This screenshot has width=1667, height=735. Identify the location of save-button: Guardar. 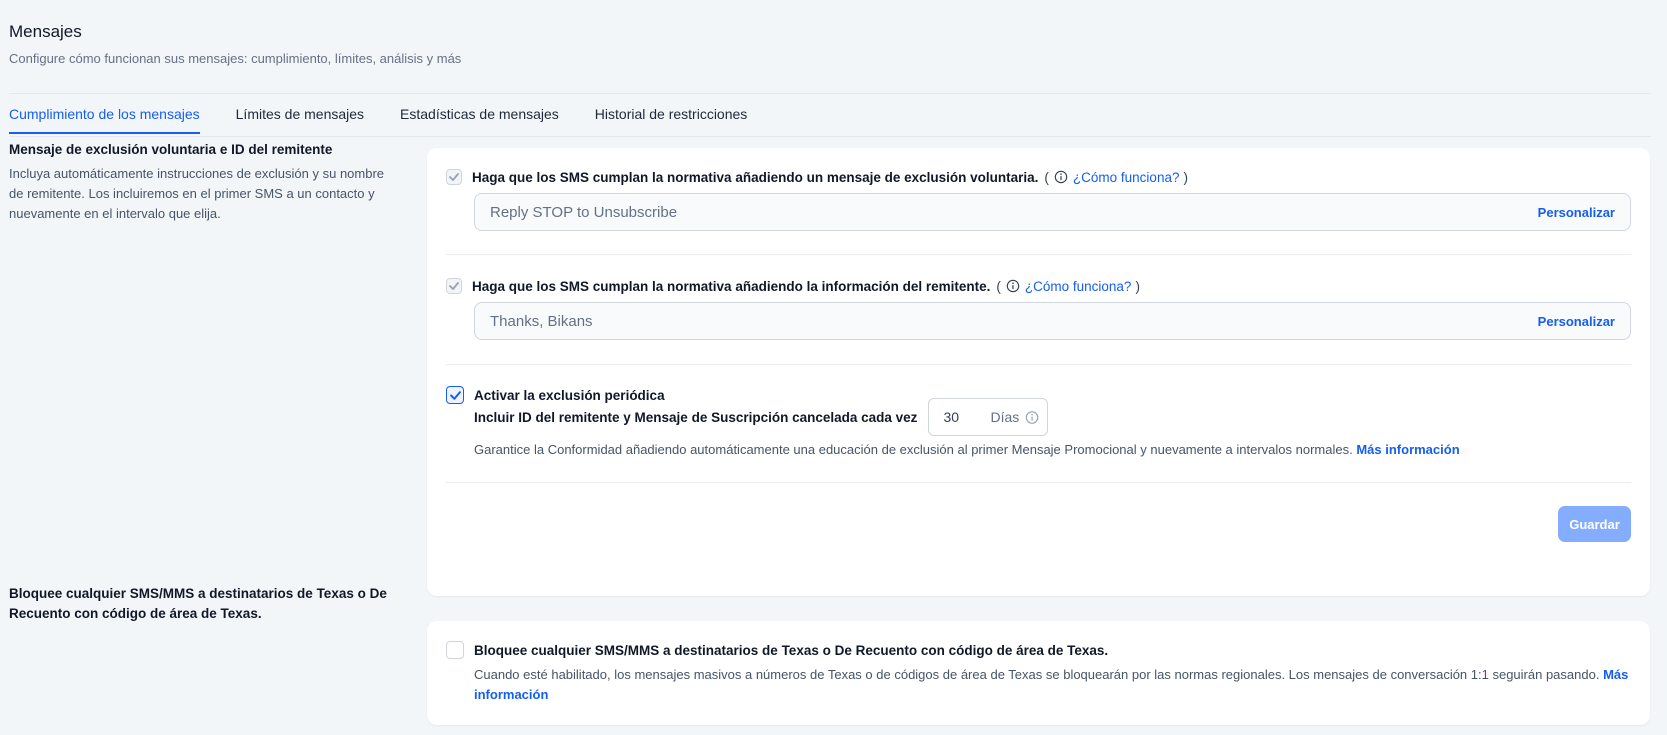
(1594, 524).